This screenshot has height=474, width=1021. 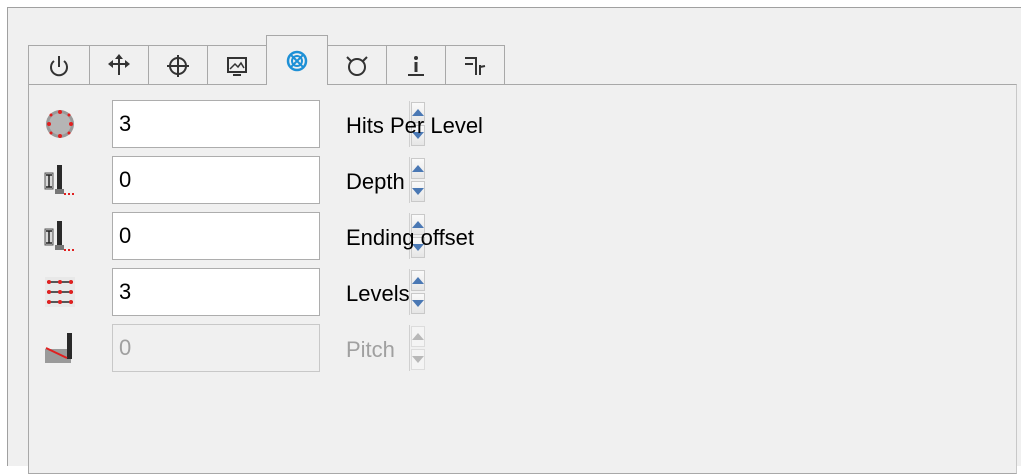 I want to click on power-icon, so click(x=59, y=65).